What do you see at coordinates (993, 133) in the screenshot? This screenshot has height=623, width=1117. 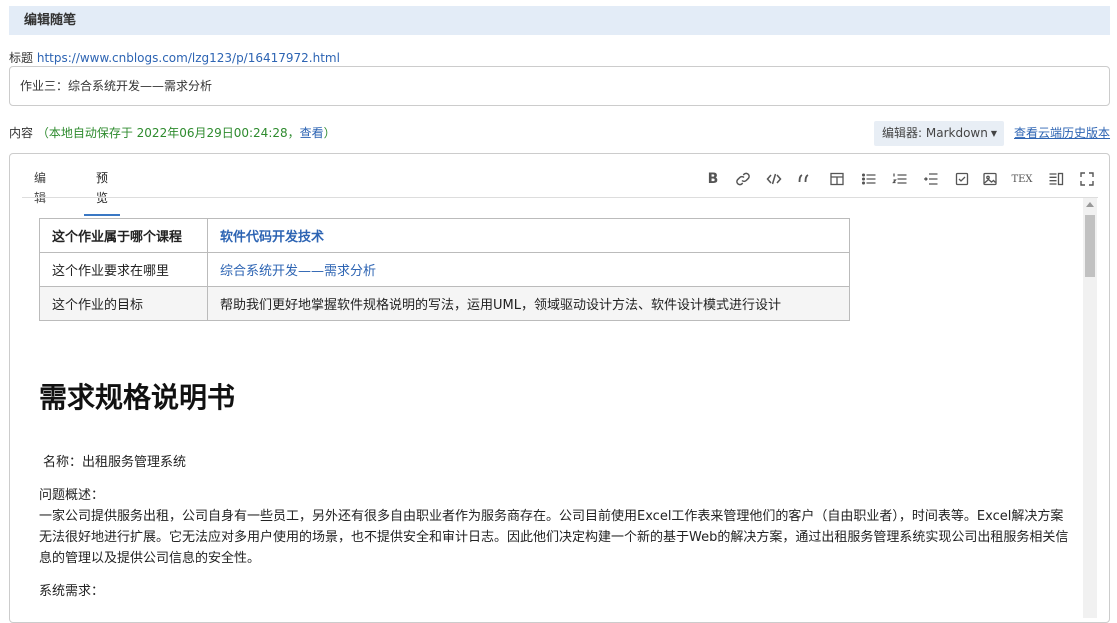 I see `caret-down-icon: ▼` at bounding box center [993, 133].